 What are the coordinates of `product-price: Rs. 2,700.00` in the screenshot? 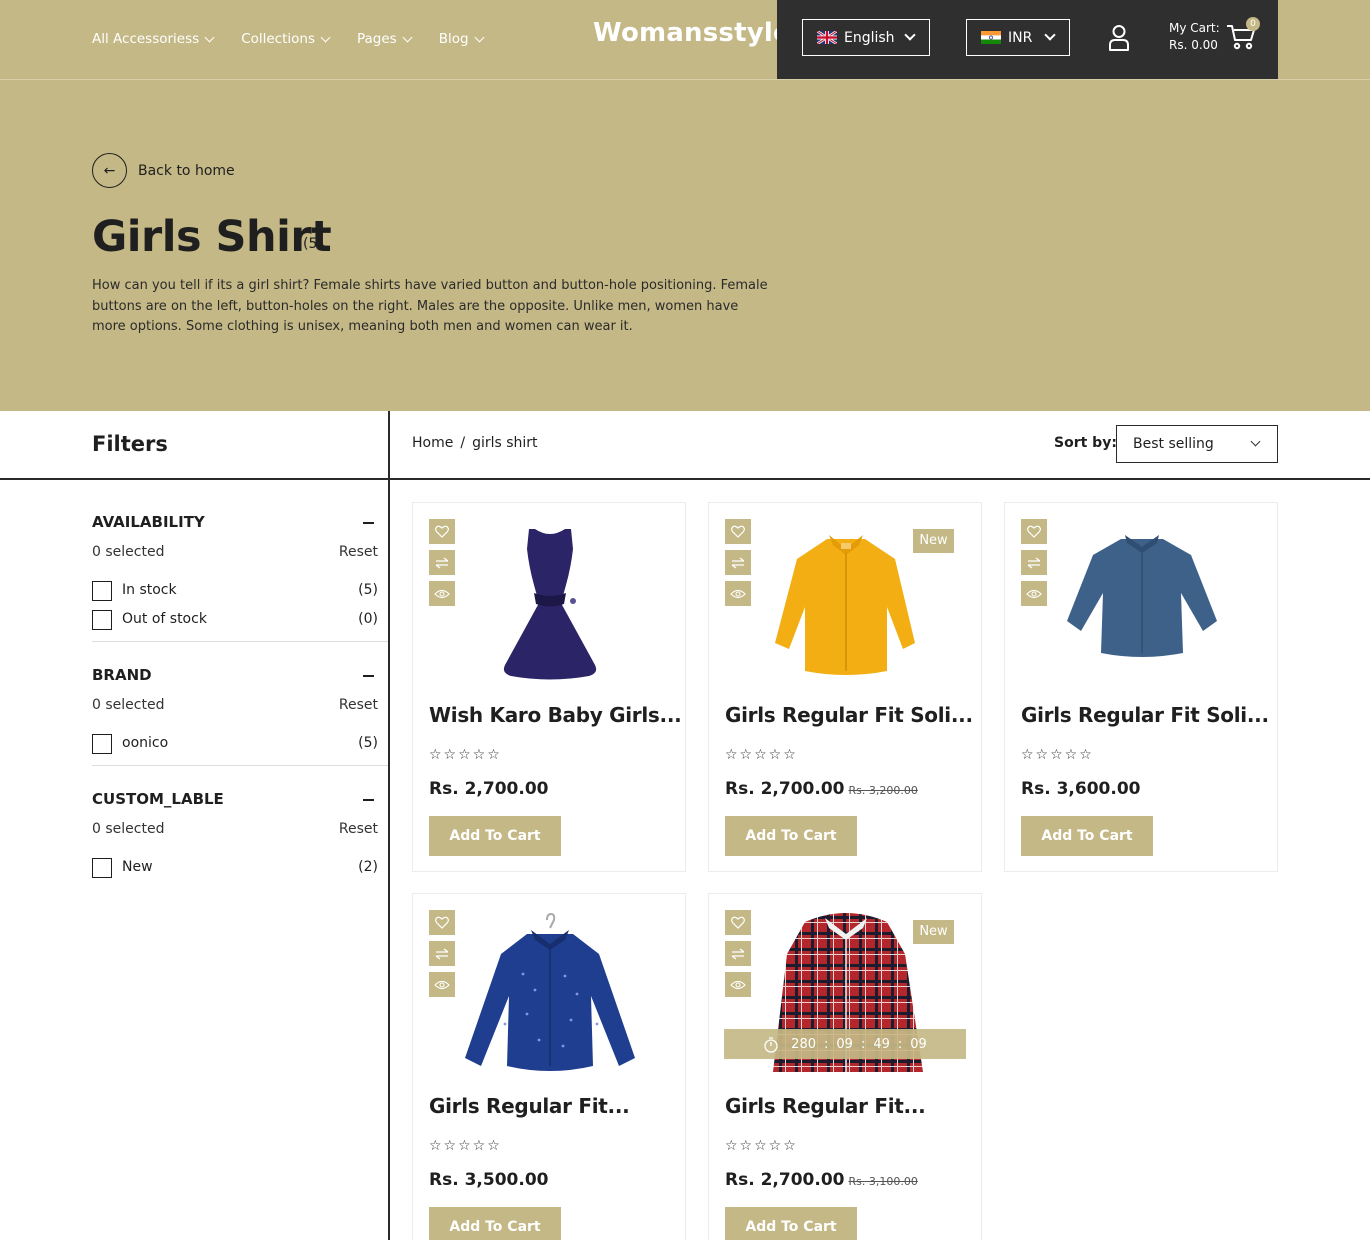 It's located at (488, 789).